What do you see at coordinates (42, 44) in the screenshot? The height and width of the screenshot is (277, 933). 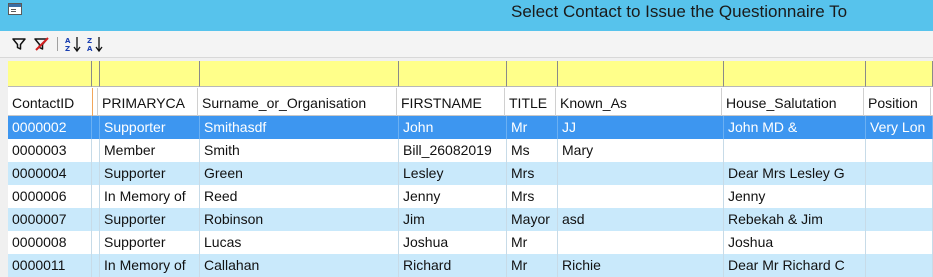 I see `clear-filter-icon` at bounding box center [42, 44].